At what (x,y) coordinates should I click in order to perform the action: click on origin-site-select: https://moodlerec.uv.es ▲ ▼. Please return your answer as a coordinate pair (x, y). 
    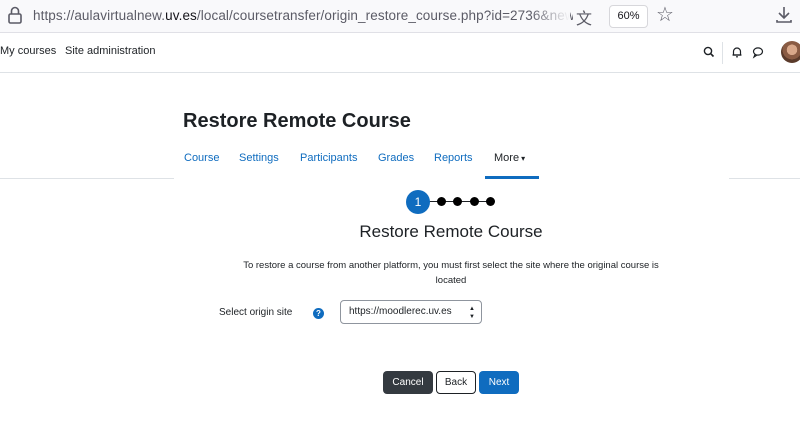
    Looking at the image, I should click on (411, 312).